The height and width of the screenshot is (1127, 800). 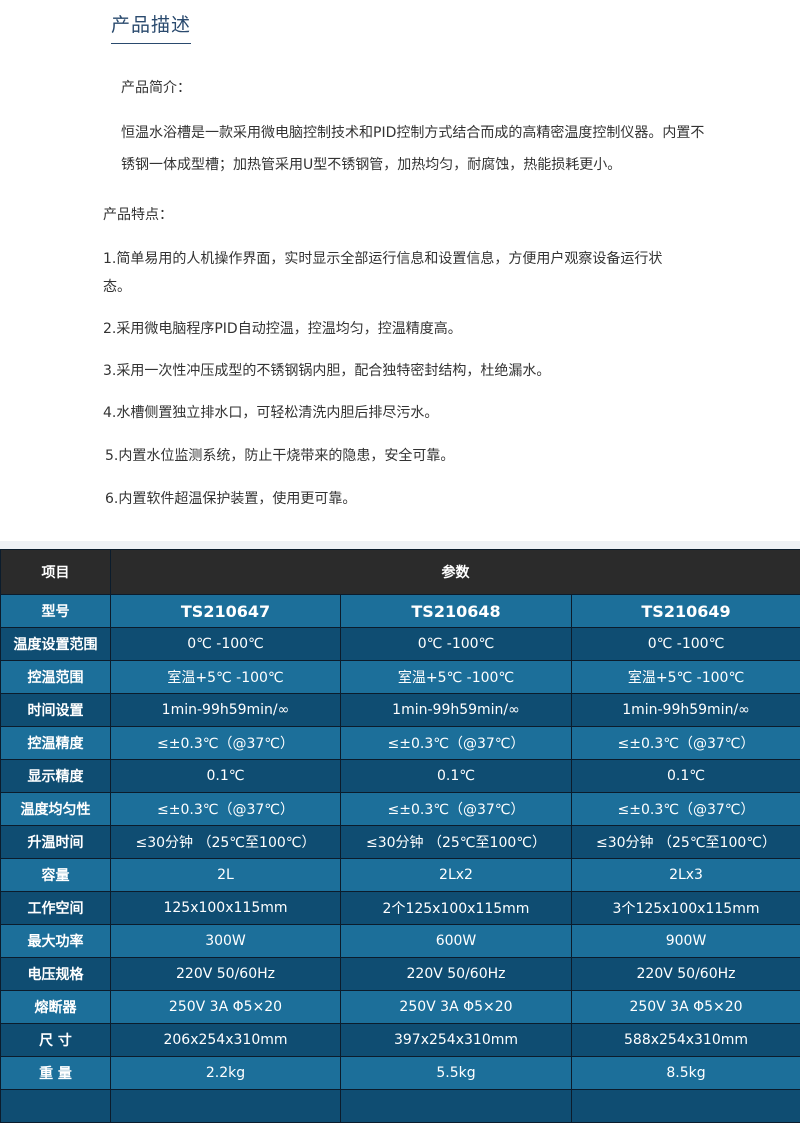 What do you see at coordinates (55, 875) in the screenshot?
I see `spec-row-label: 容量` at bounding box center [55, 875].